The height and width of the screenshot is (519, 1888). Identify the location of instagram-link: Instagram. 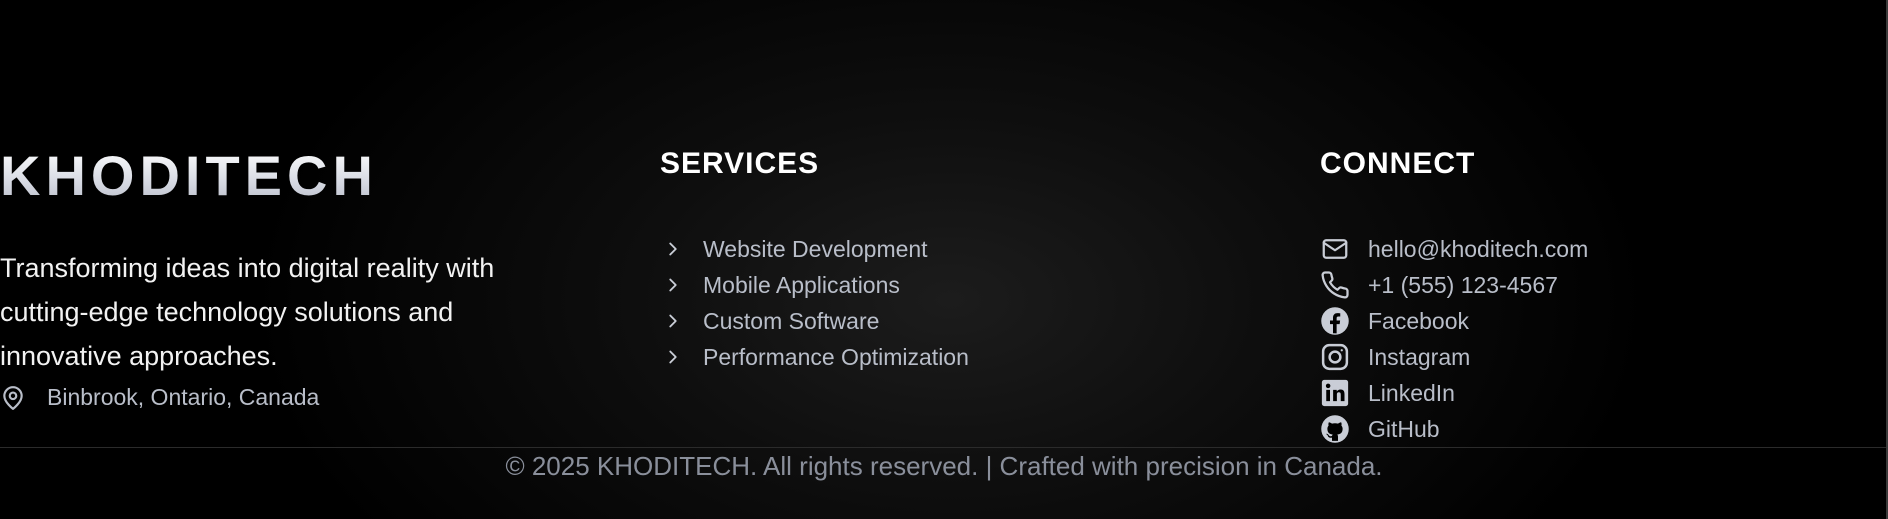
(1580, 357).